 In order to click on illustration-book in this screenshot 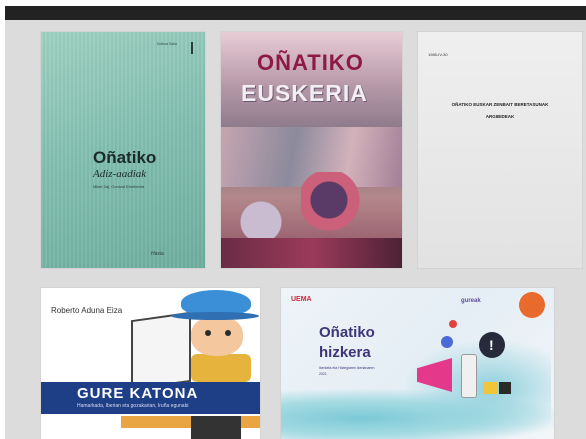, I will do `click(161, 351)`.